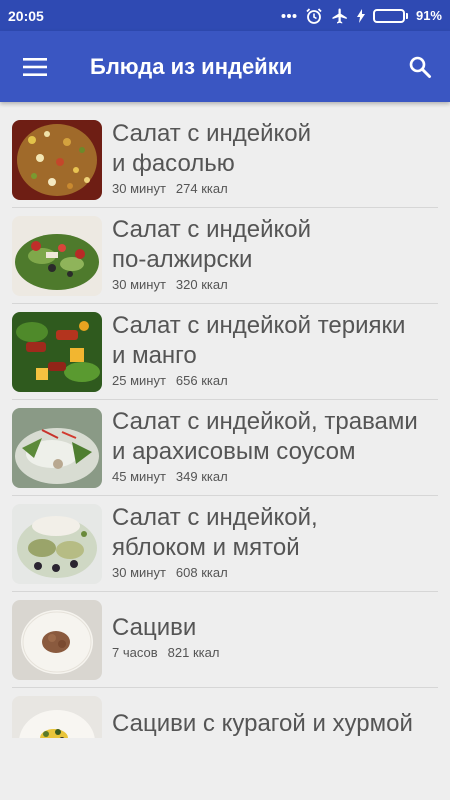 The width and height of the screenshot is (450, 800). I want to click on recipe-time: 45 минут, so click(139, 476).